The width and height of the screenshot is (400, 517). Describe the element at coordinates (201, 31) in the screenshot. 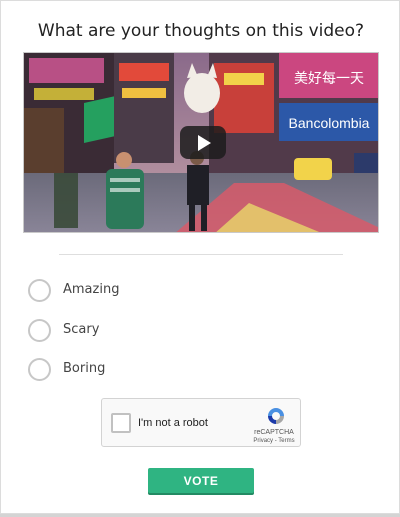

I see `poll-question: What are your thoughts on this video?` at that location.